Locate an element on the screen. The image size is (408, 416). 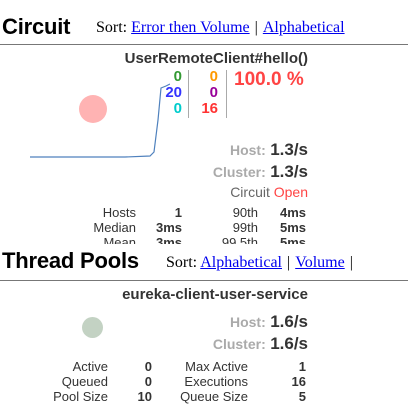
cluster-value: 1.3/s is located at coordinates (289, 171).